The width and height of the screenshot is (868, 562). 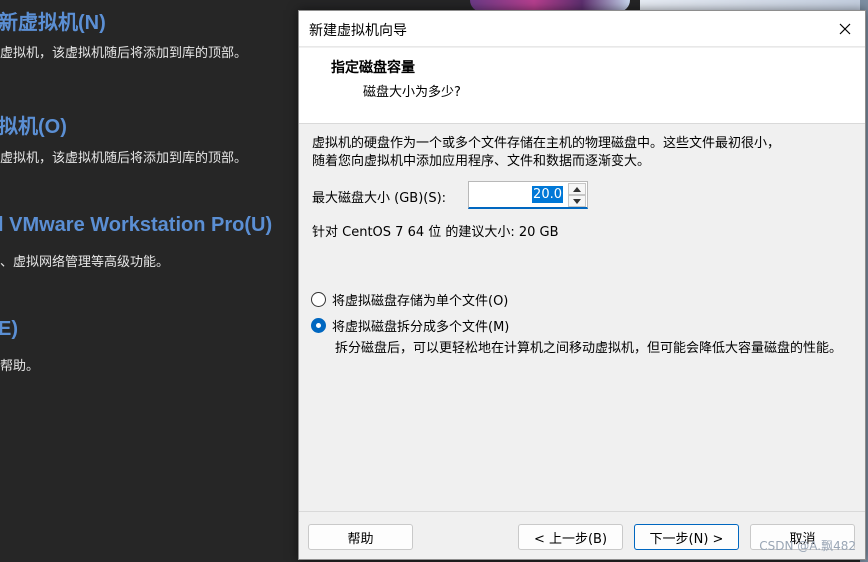 I want to click on home-item-title: 新虚拟机(N), so click(x=53, y=20).